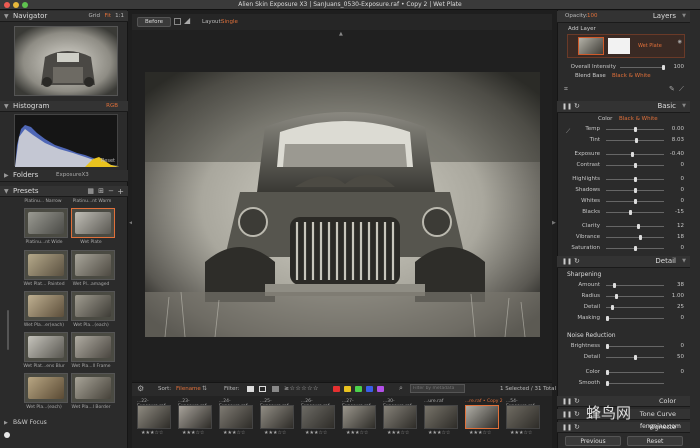 The height and width of the screenshot is (448, 700). What do you see at coordinates (631, 76) in the screenshot?
I see `blend-base-select: Black & White` at bounding box center [631, 76].